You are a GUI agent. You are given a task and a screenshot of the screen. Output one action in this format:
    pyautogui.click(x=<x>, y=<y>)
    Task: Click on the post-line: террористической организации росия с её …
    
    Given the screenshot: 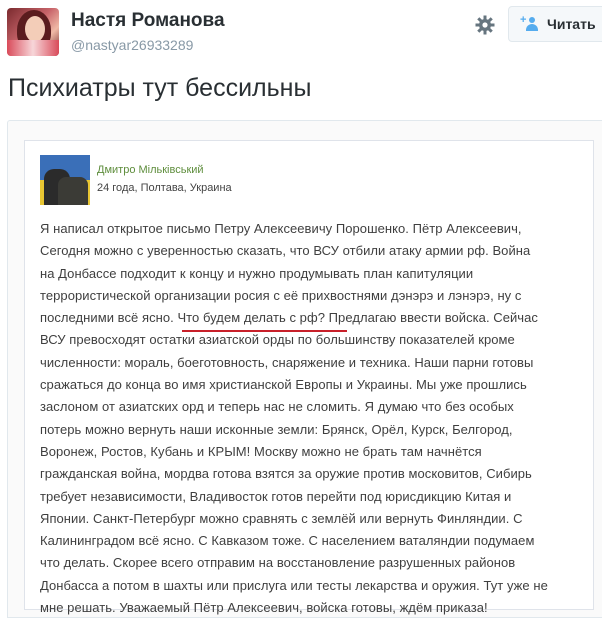 What is the action you would take?
    pyautogui.click(x=281, y=295)
    